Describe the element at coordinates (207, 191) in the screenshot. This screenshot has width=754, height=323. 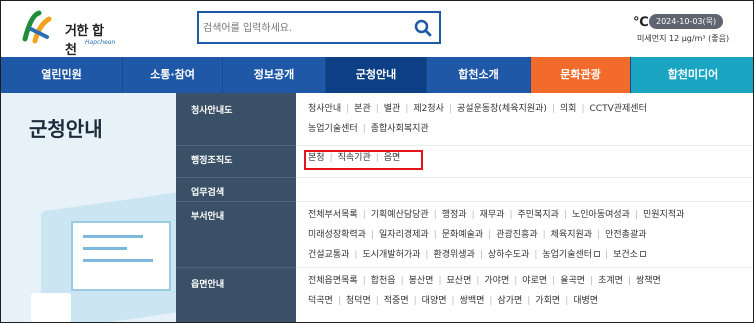
I see `row-heading: 업무검색` at that location.